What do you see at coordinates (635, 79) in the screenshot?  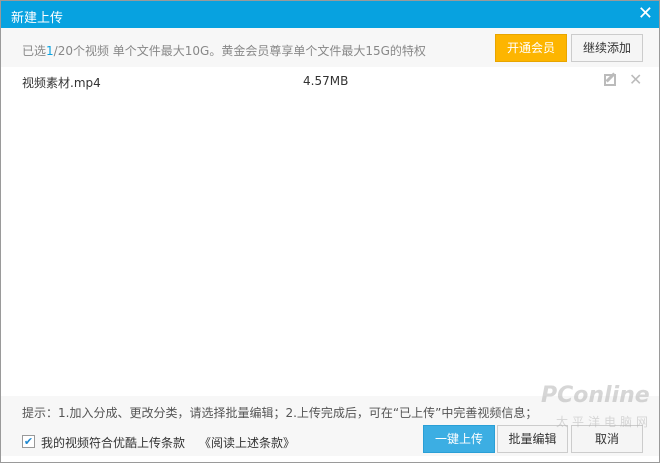 I see `remove-icon: ✕` at bounding box center [635, 79].